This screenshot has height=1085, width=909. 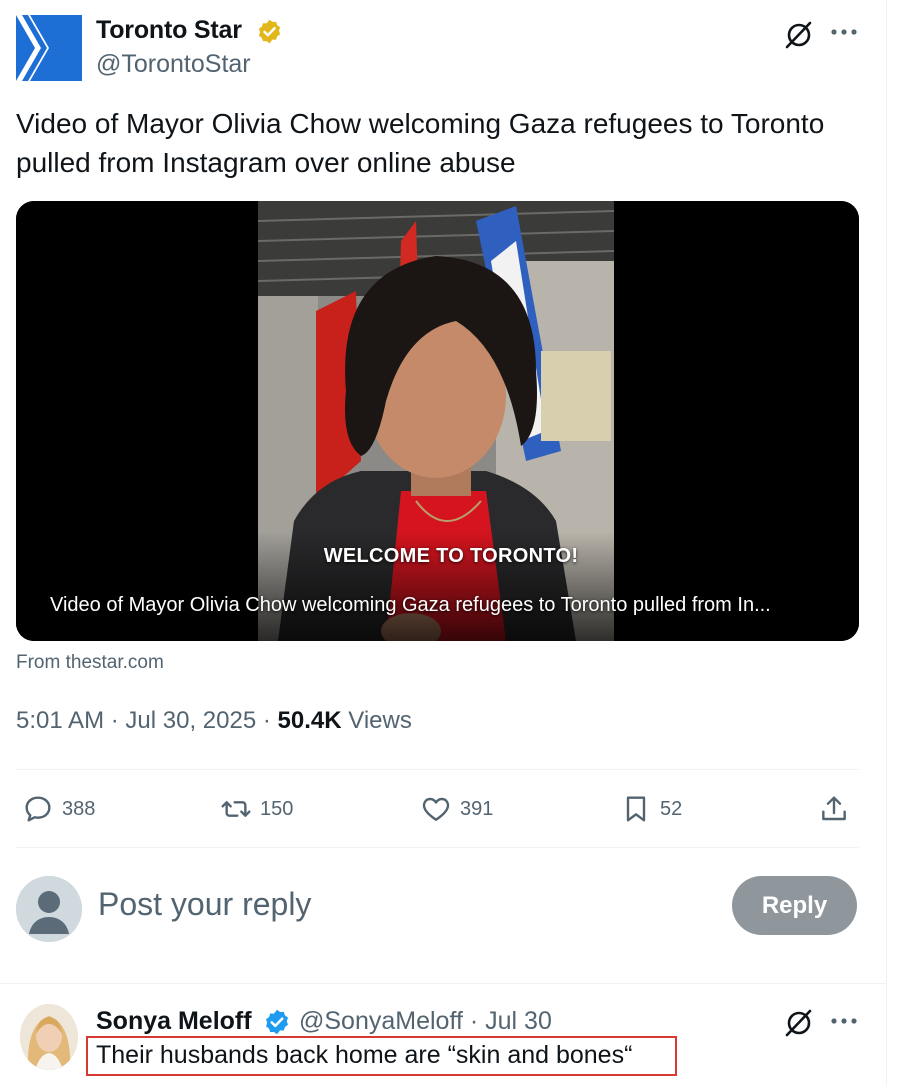 I want to click on repost-icon, so click(x=236, y=809).